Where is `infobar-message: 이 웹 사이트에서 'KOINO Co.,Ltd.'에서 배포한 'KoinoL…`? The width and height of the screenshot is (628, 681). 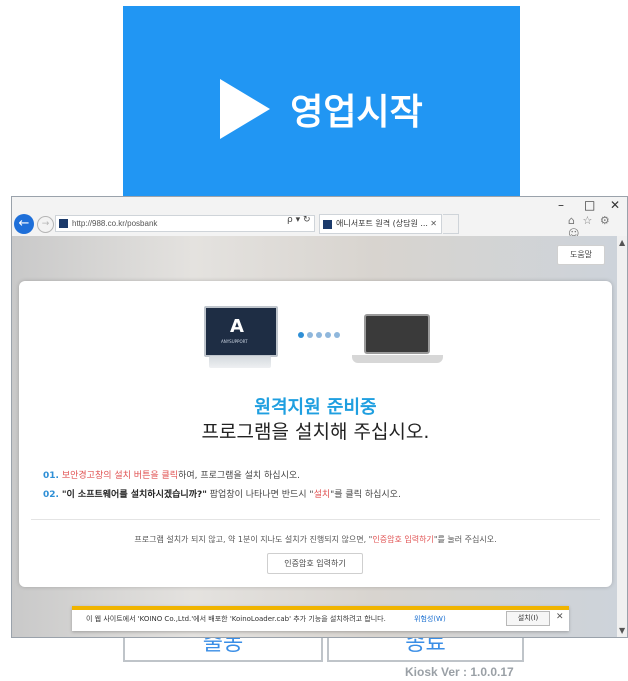
infobar-message: 이 웹 사이트에서 'KOINO Co.,Ltd.'에서 배포한 'KoinoL… is located at coordinates (236, 619).